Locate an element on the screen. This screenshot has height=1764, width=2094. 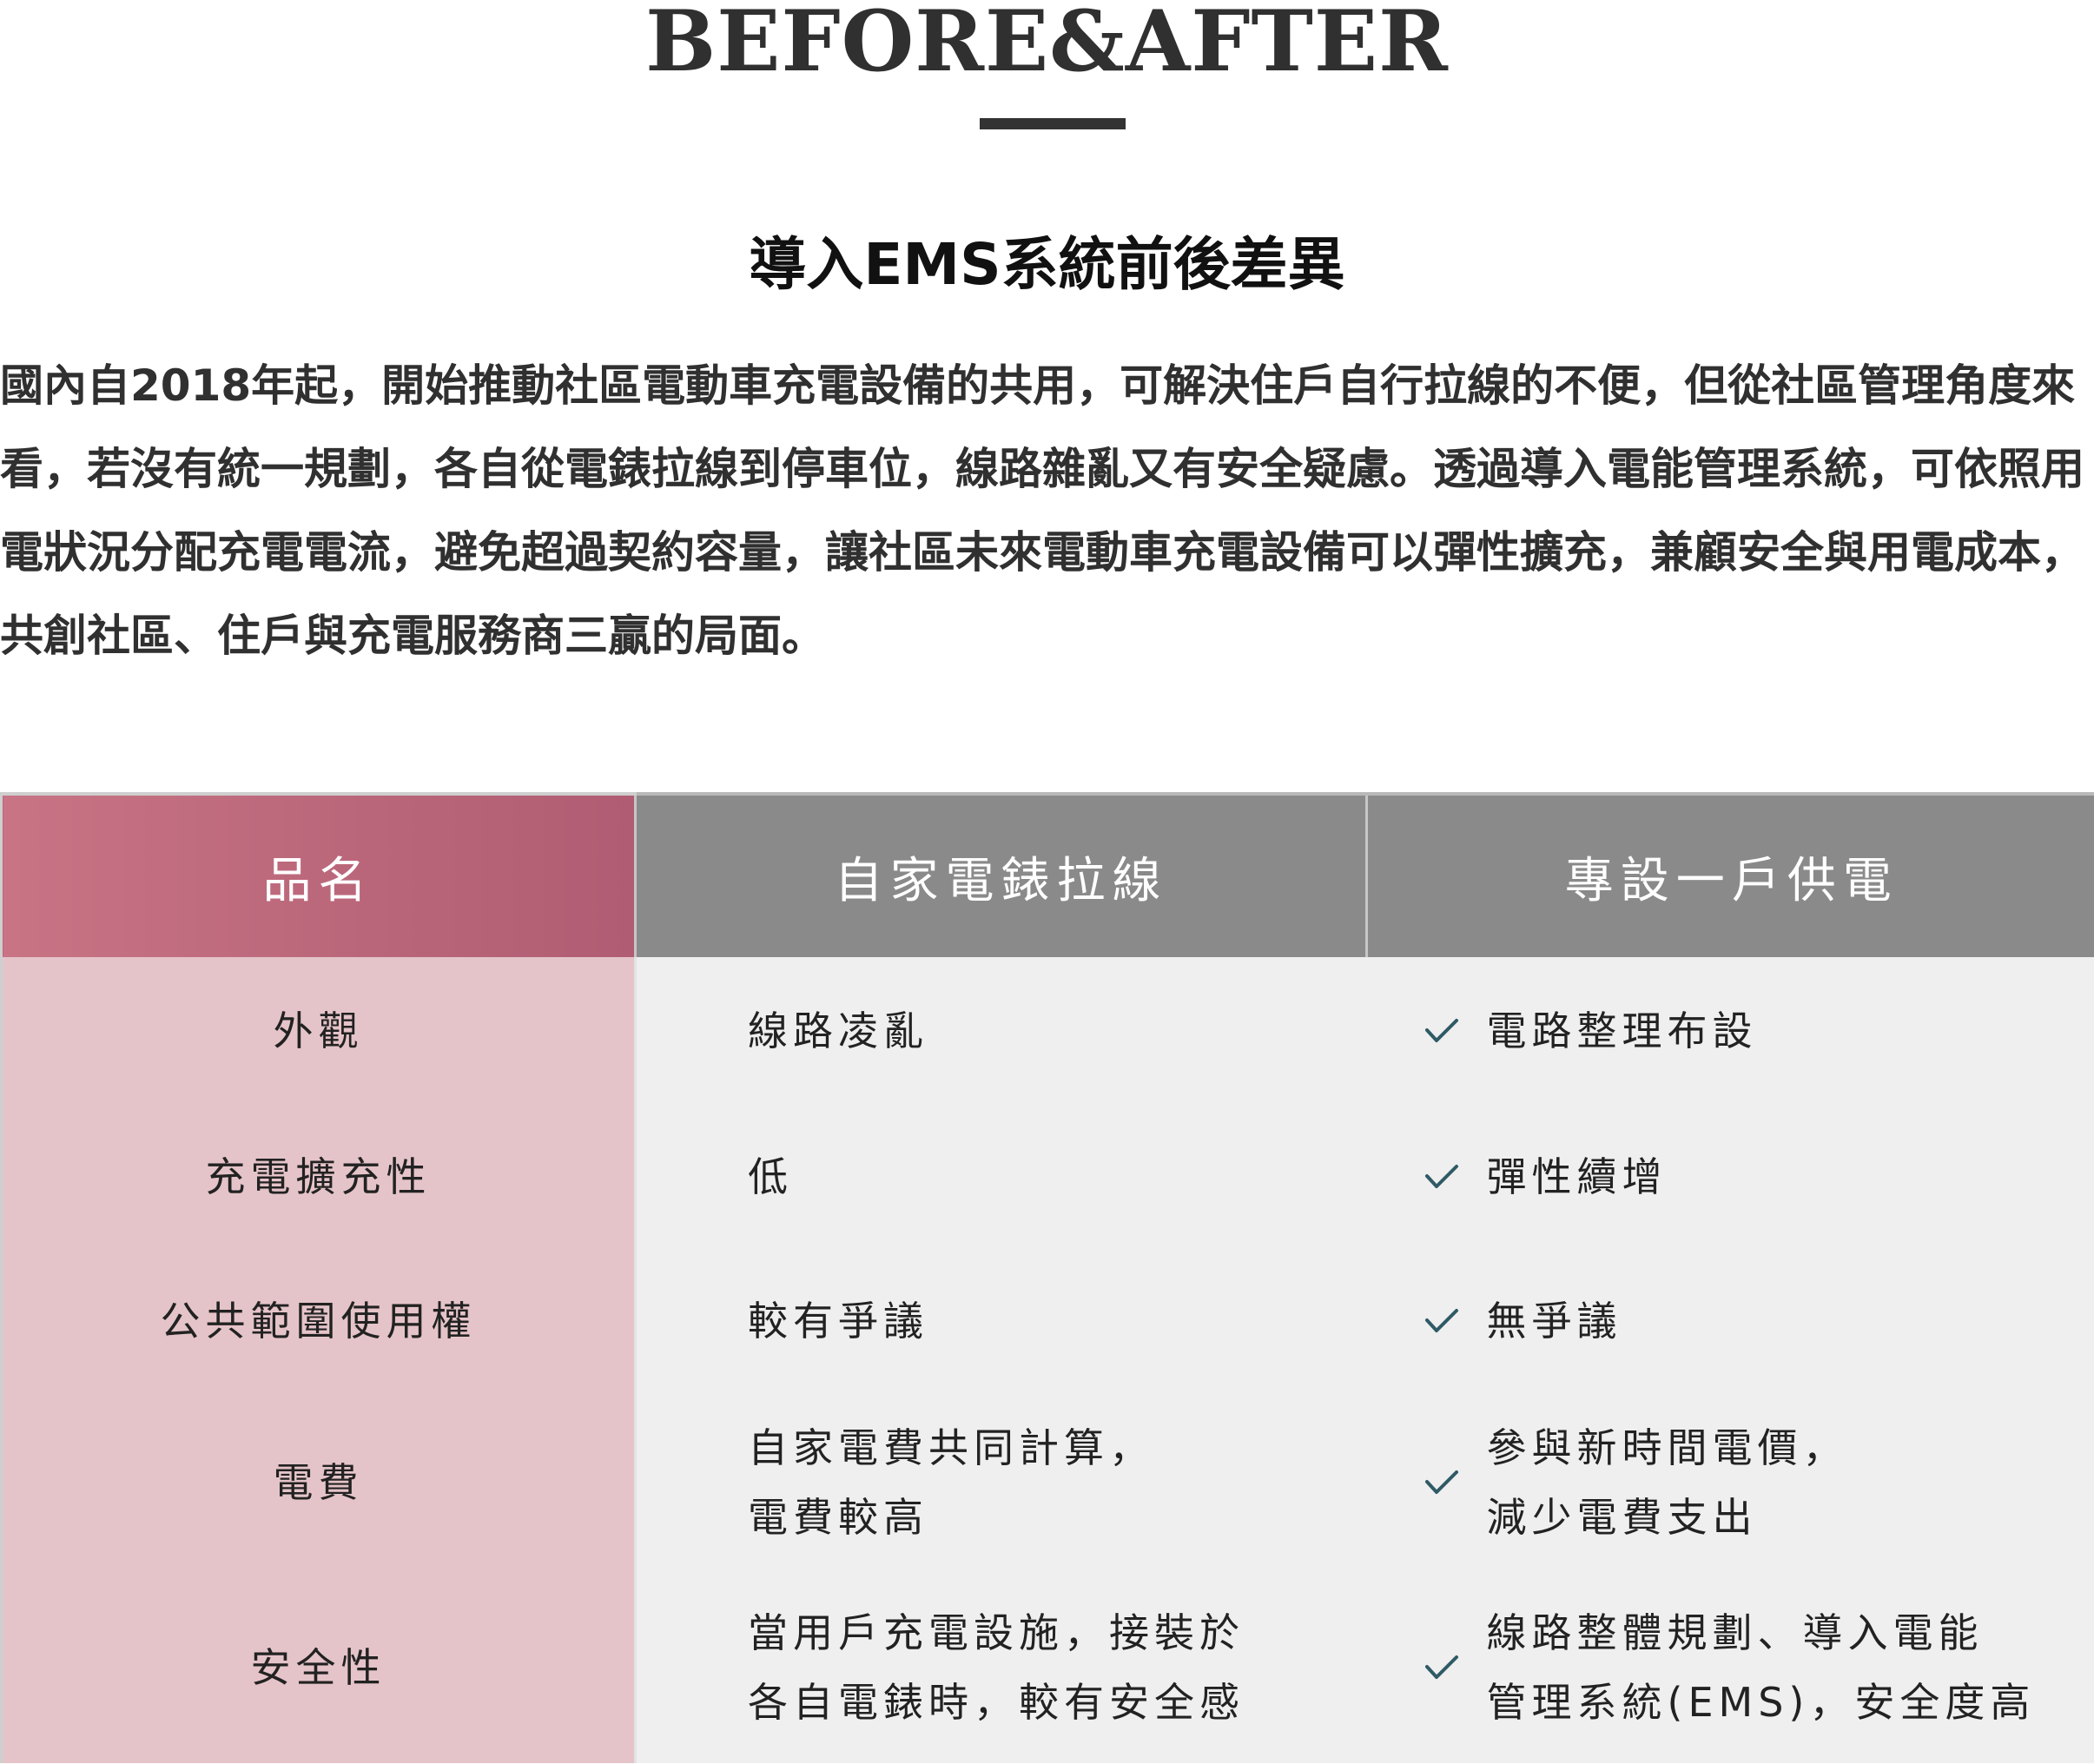
own-meter-cell: 低 is located at coordinates (1001, 1177).